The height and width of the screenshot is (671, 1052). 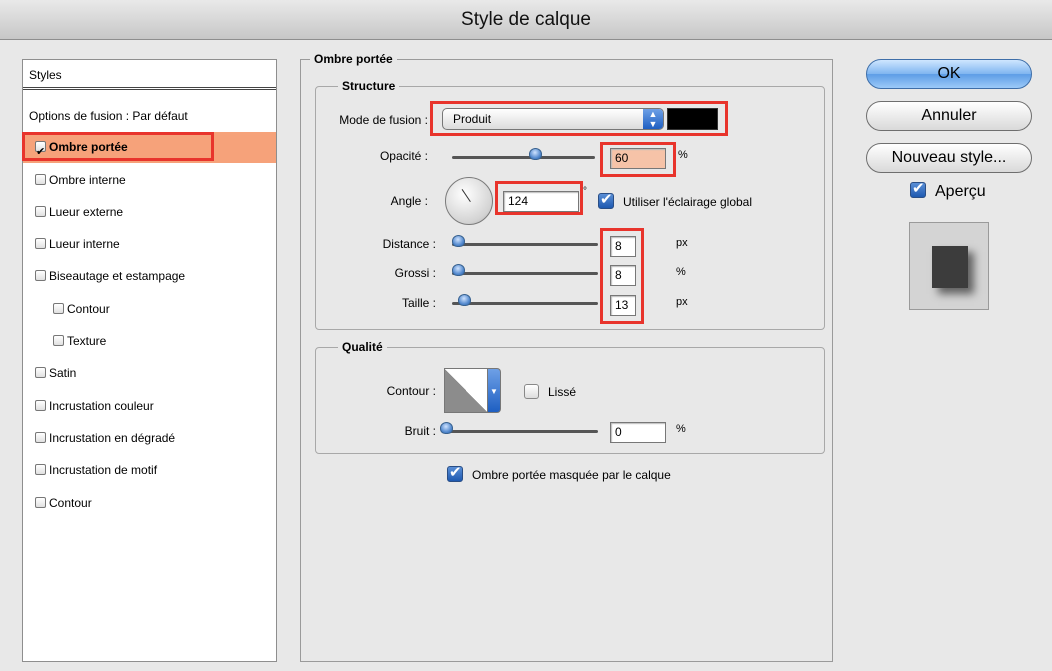 I want to click on size-unit: px, so click(x=682, y=302).